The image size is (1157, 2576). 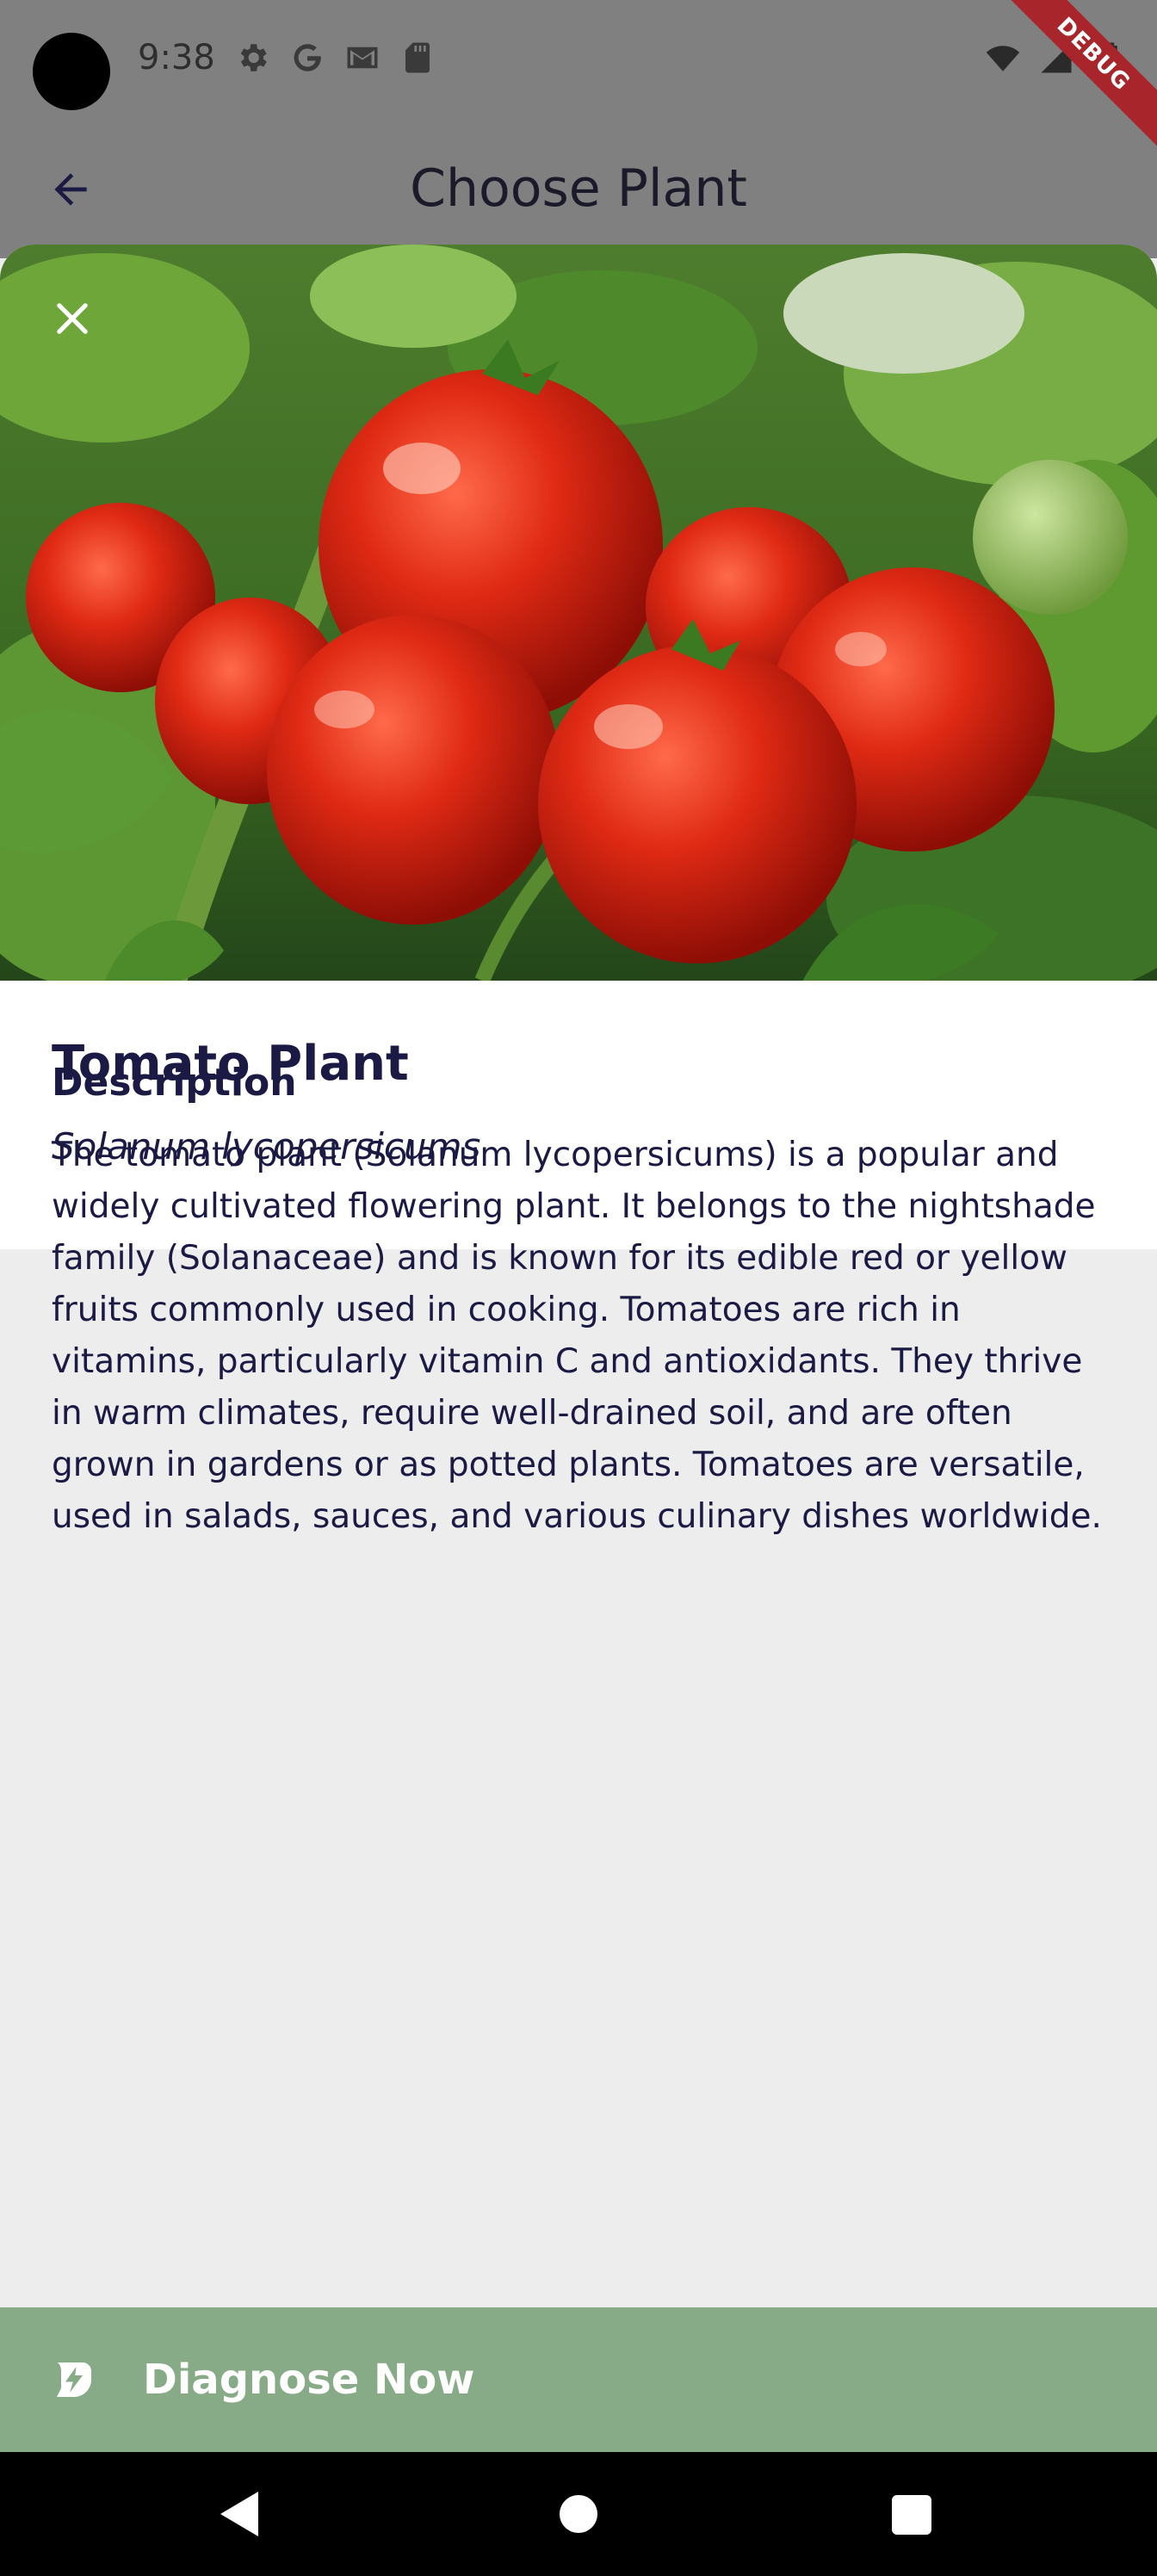 I want to click on status-time: 9:38, so click(x=177, y=58).